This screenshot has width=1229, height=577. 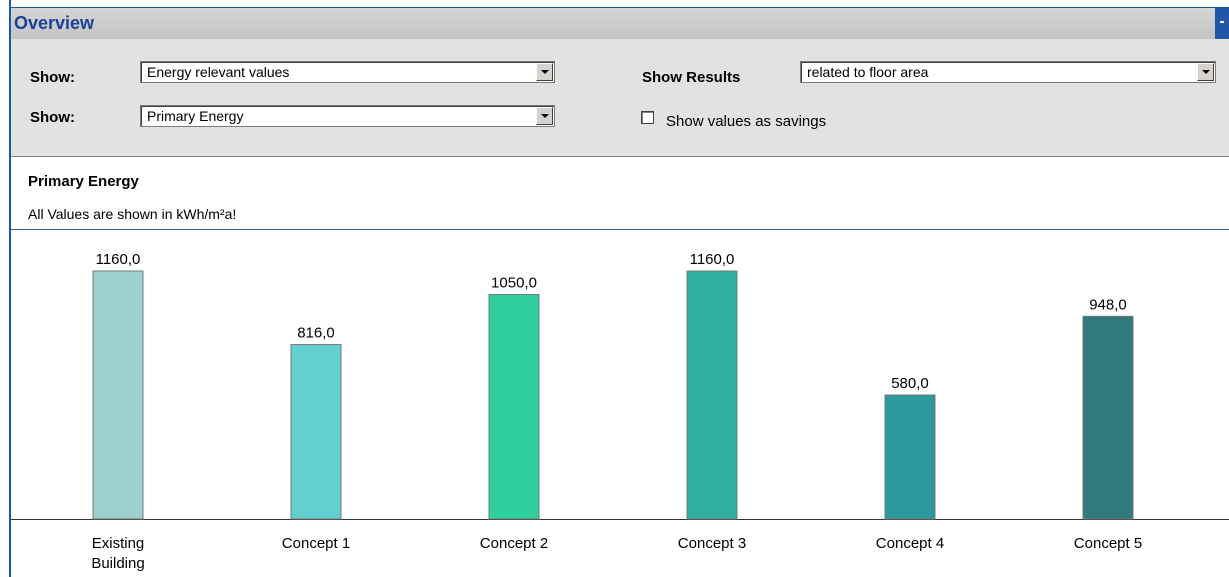 I want to click on category-label-3: Concept 2, so click(x=514, y=543).